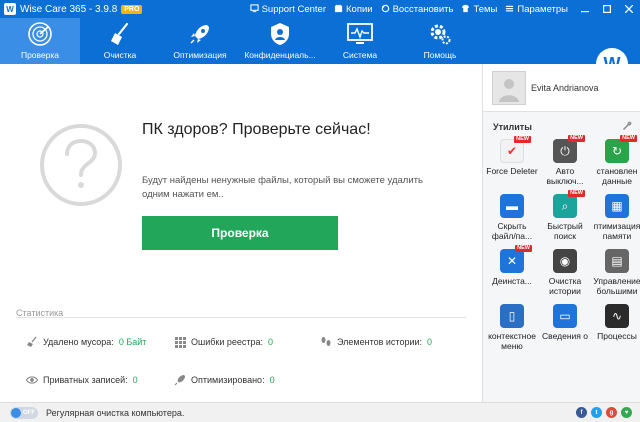 The height and width of the screenshot is (422, 640). I want to click on stat-history-label: Элементов истории:, so click(380, 342).